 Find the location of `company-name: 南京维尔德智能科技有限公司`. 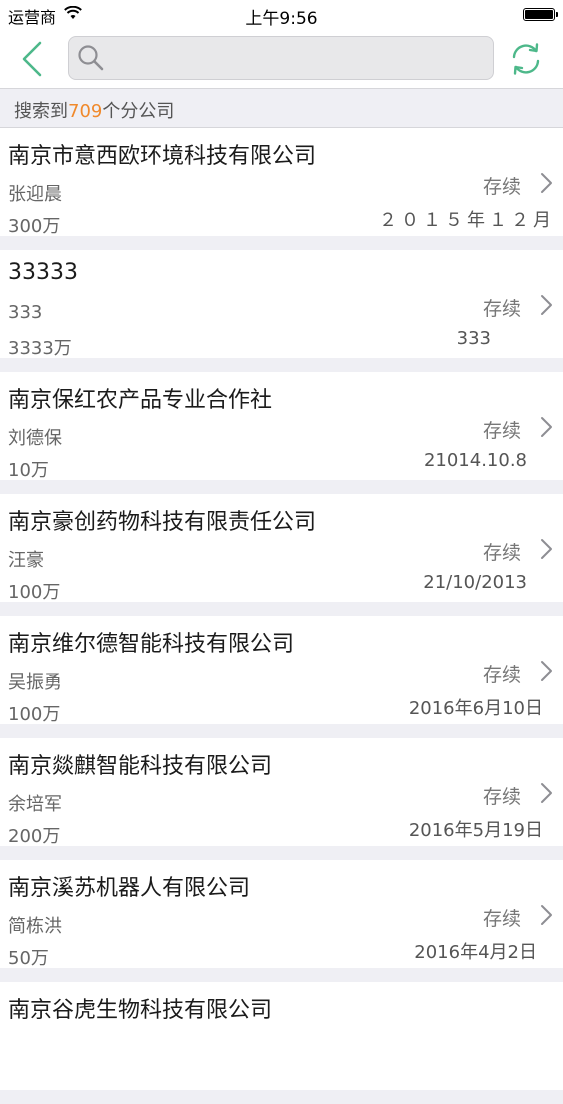

company-name: 南京维尔德智能科技有限公司 is located at coordinates (151, 644).